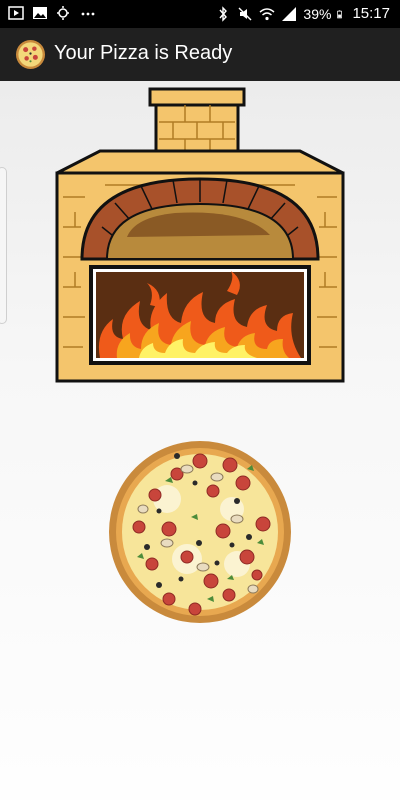  I want to click on more-icon, so click(88, 14).